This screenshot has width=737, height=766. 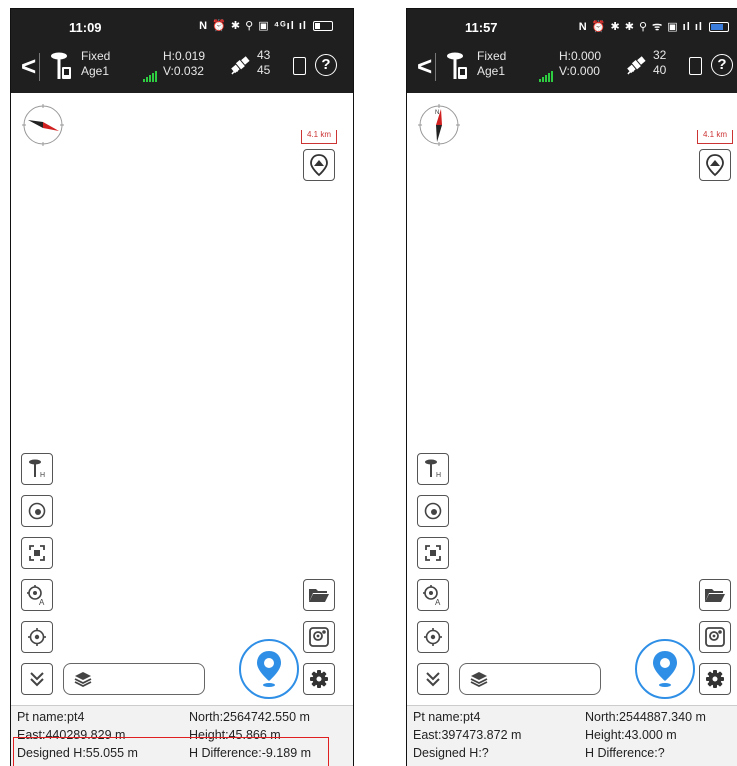 What do you see at coordinates (580, 56) in the screenshot?
I see `h-precision: H:0.000` at bounding box center [580, 56].